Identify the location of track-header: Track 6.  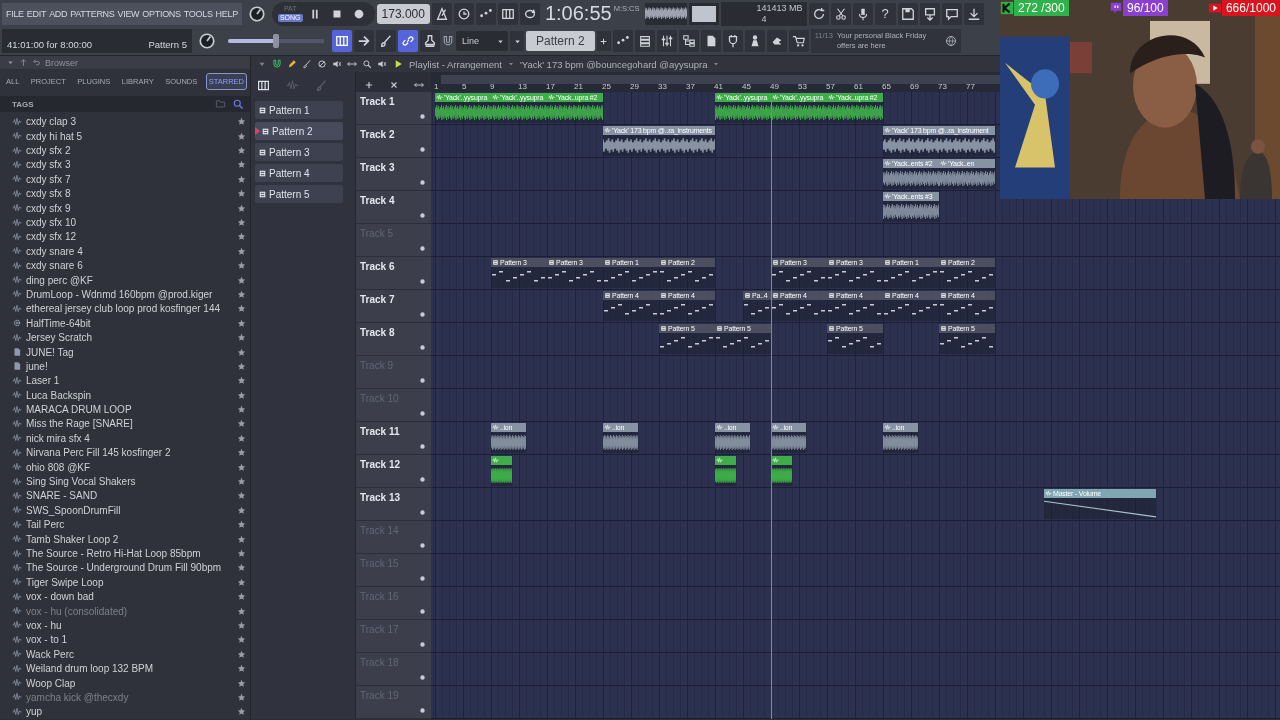
(393, 273).